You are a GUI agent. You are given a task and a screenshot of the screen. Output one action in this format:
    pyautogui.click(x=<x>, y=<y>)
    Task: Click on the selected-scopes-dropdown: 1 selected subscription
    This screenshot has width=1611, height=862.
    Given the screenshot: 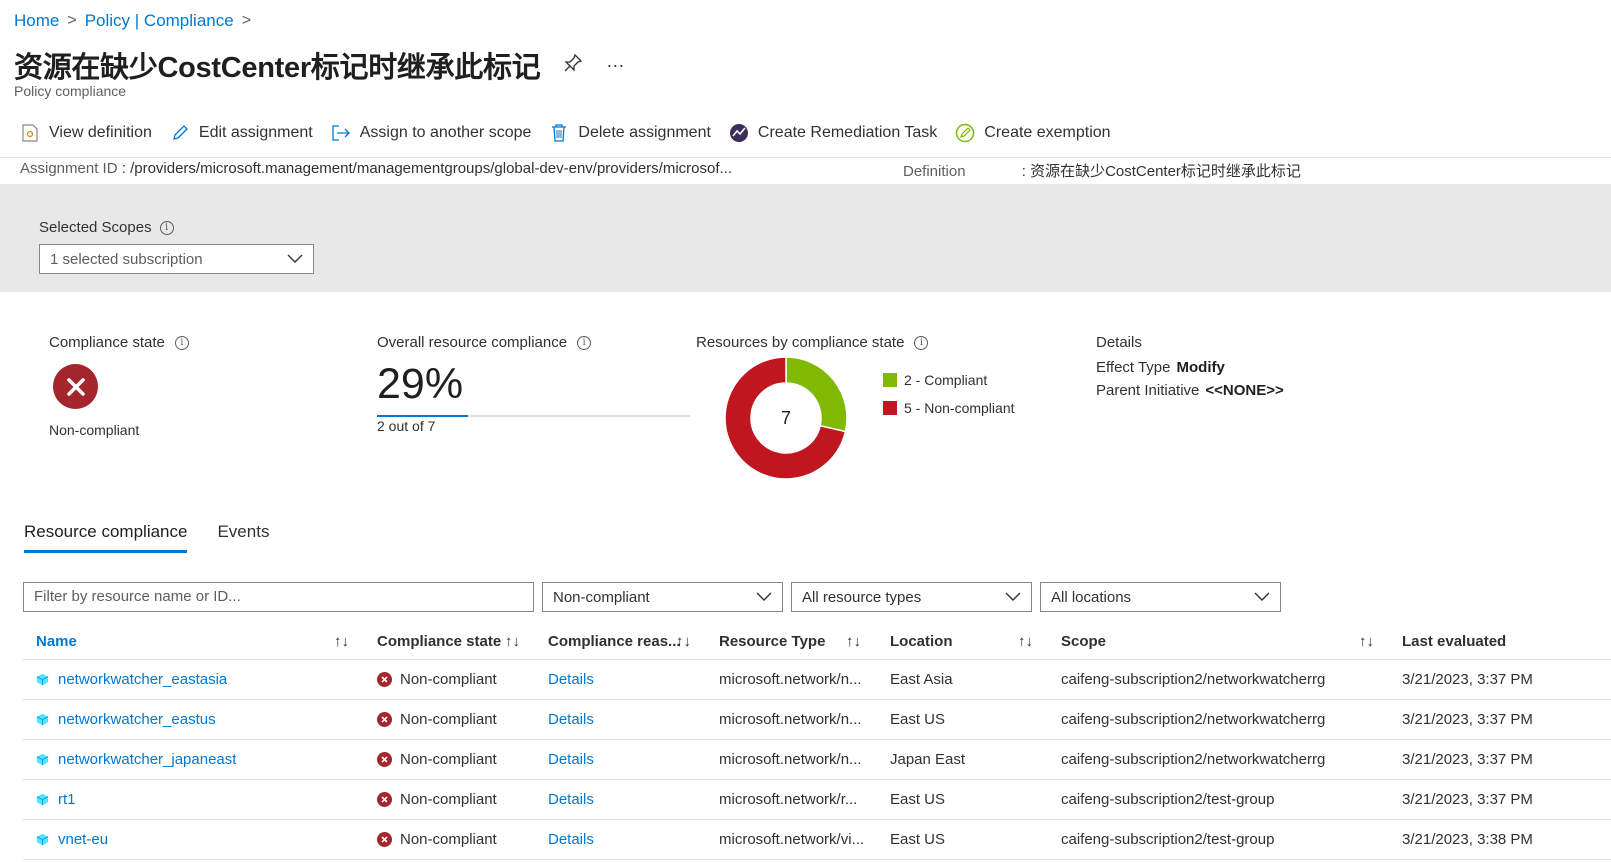 What is the action you would take?
    pyautogui.click(x=176, y=259)
    